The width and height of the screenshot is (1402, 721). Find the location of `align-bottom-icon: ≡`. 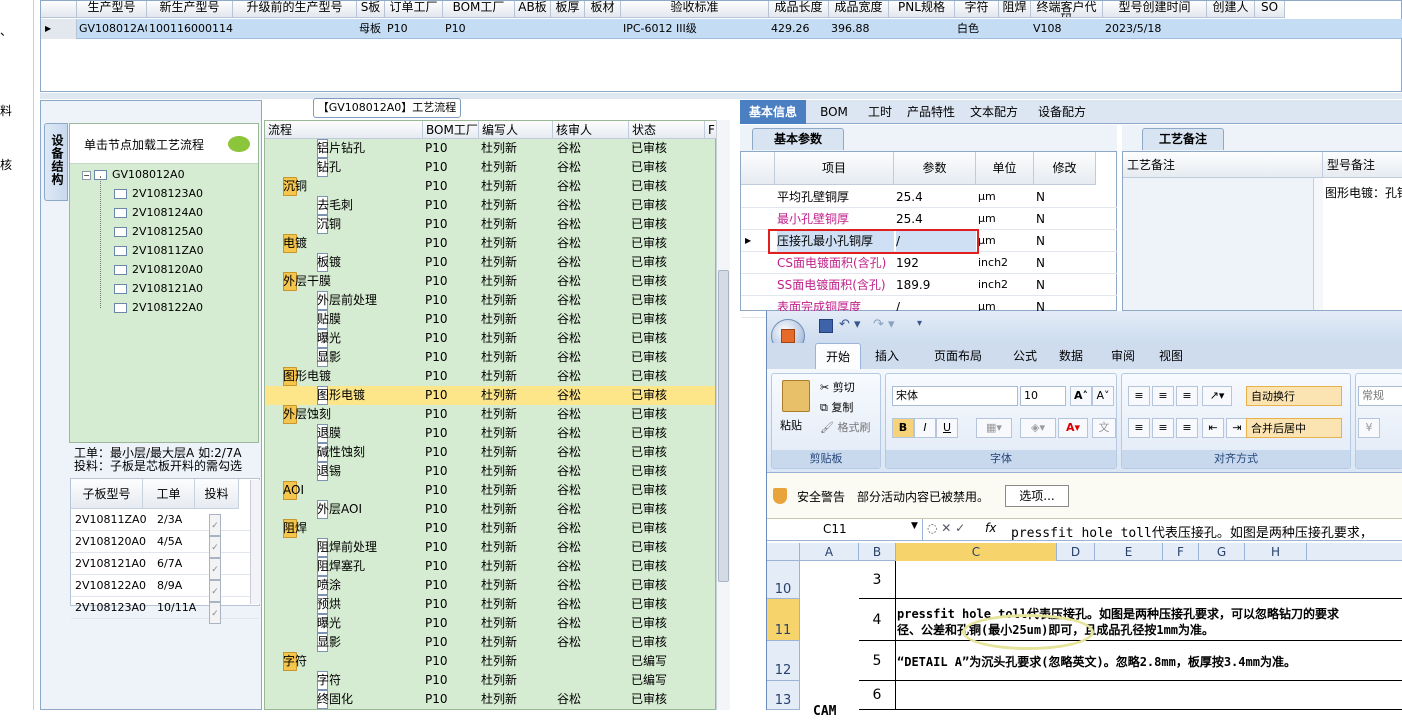

align-bottom-icon: ≡ is located at coordinates (1187, 396).